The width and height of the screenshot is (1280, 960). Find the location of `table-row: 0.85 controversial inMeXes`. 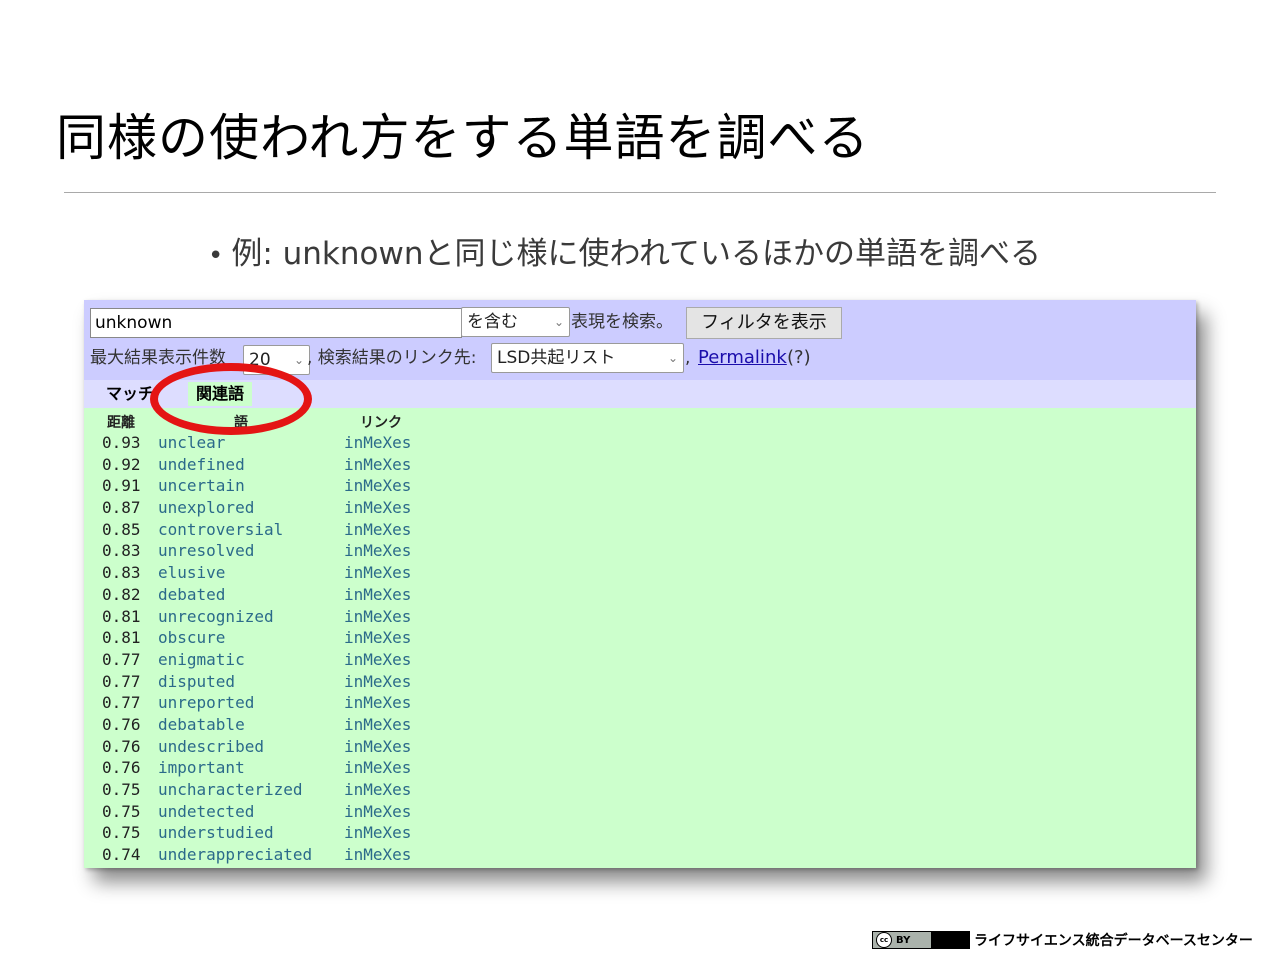

table-row: 0.85 controversial inMeXes is located at coordinates (640, 530).